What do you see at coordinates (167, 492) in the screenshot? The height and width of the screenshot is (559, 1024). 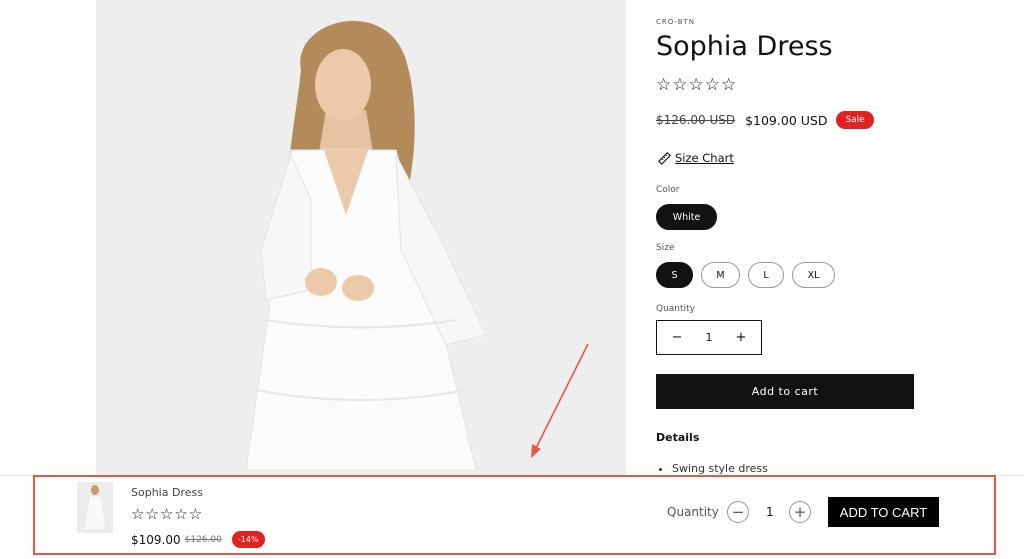 I see `sticky-product-name: Sophia Dress` at bounding box center [167, 492].